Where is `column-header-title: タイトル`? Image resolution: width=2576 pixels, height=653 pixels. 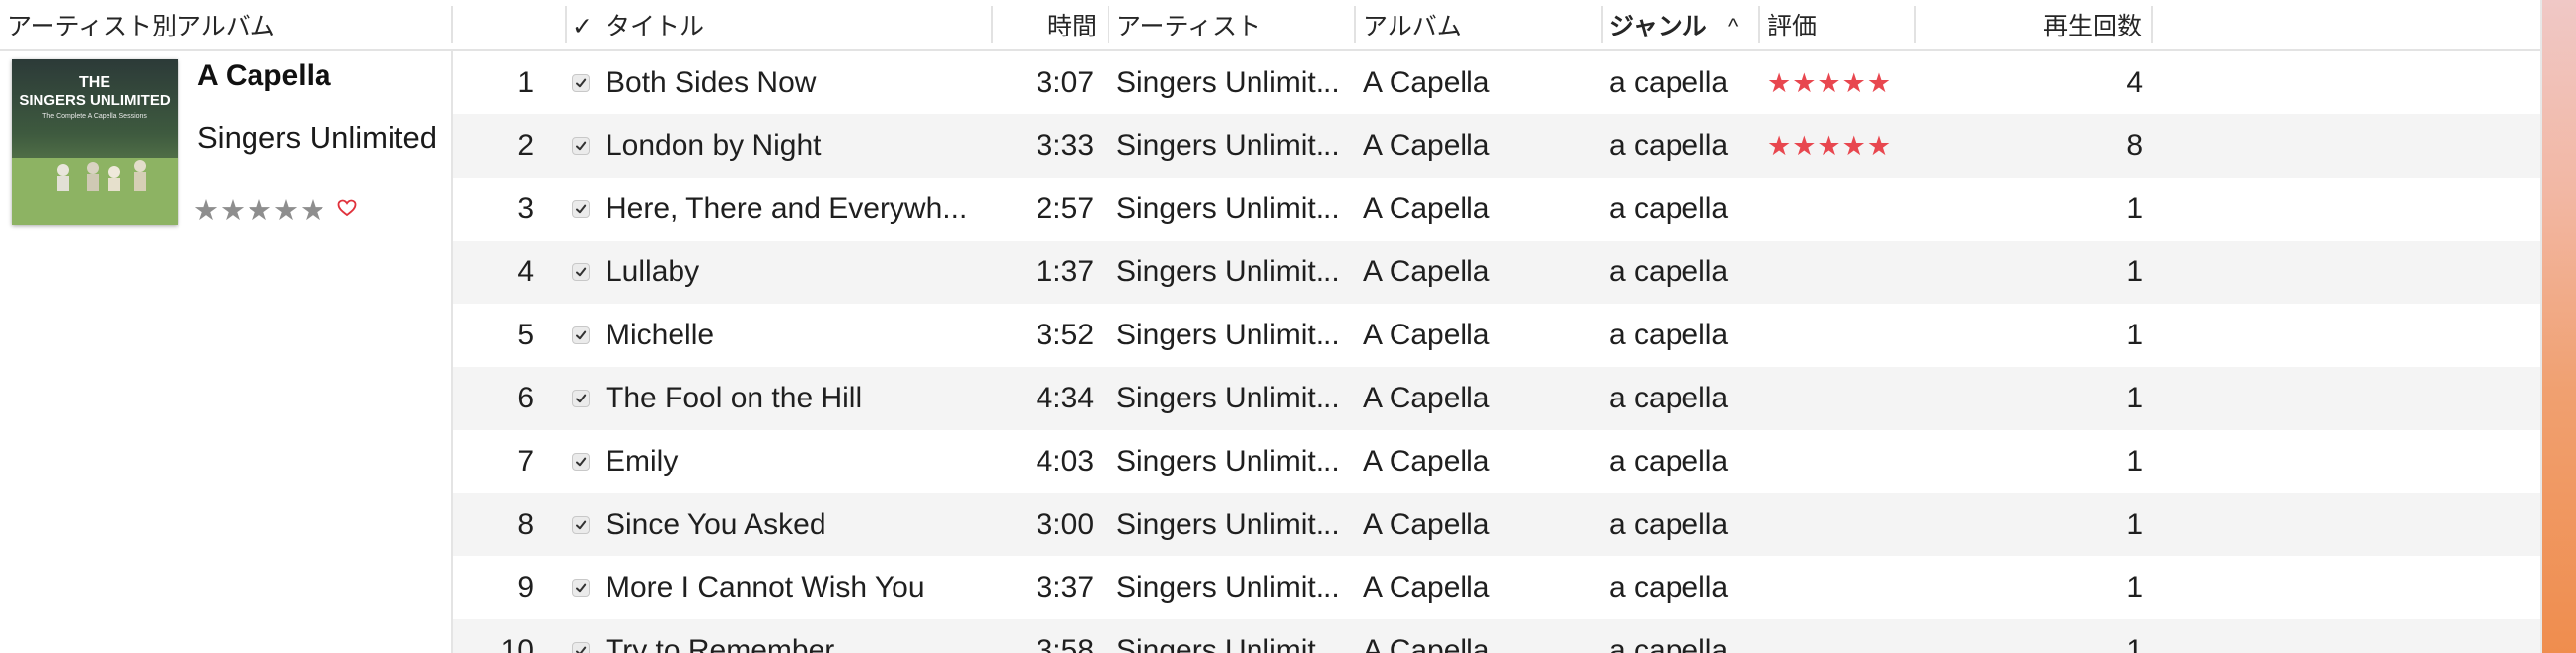
column-header-title: タイトル is located at coordinates (793, 24).